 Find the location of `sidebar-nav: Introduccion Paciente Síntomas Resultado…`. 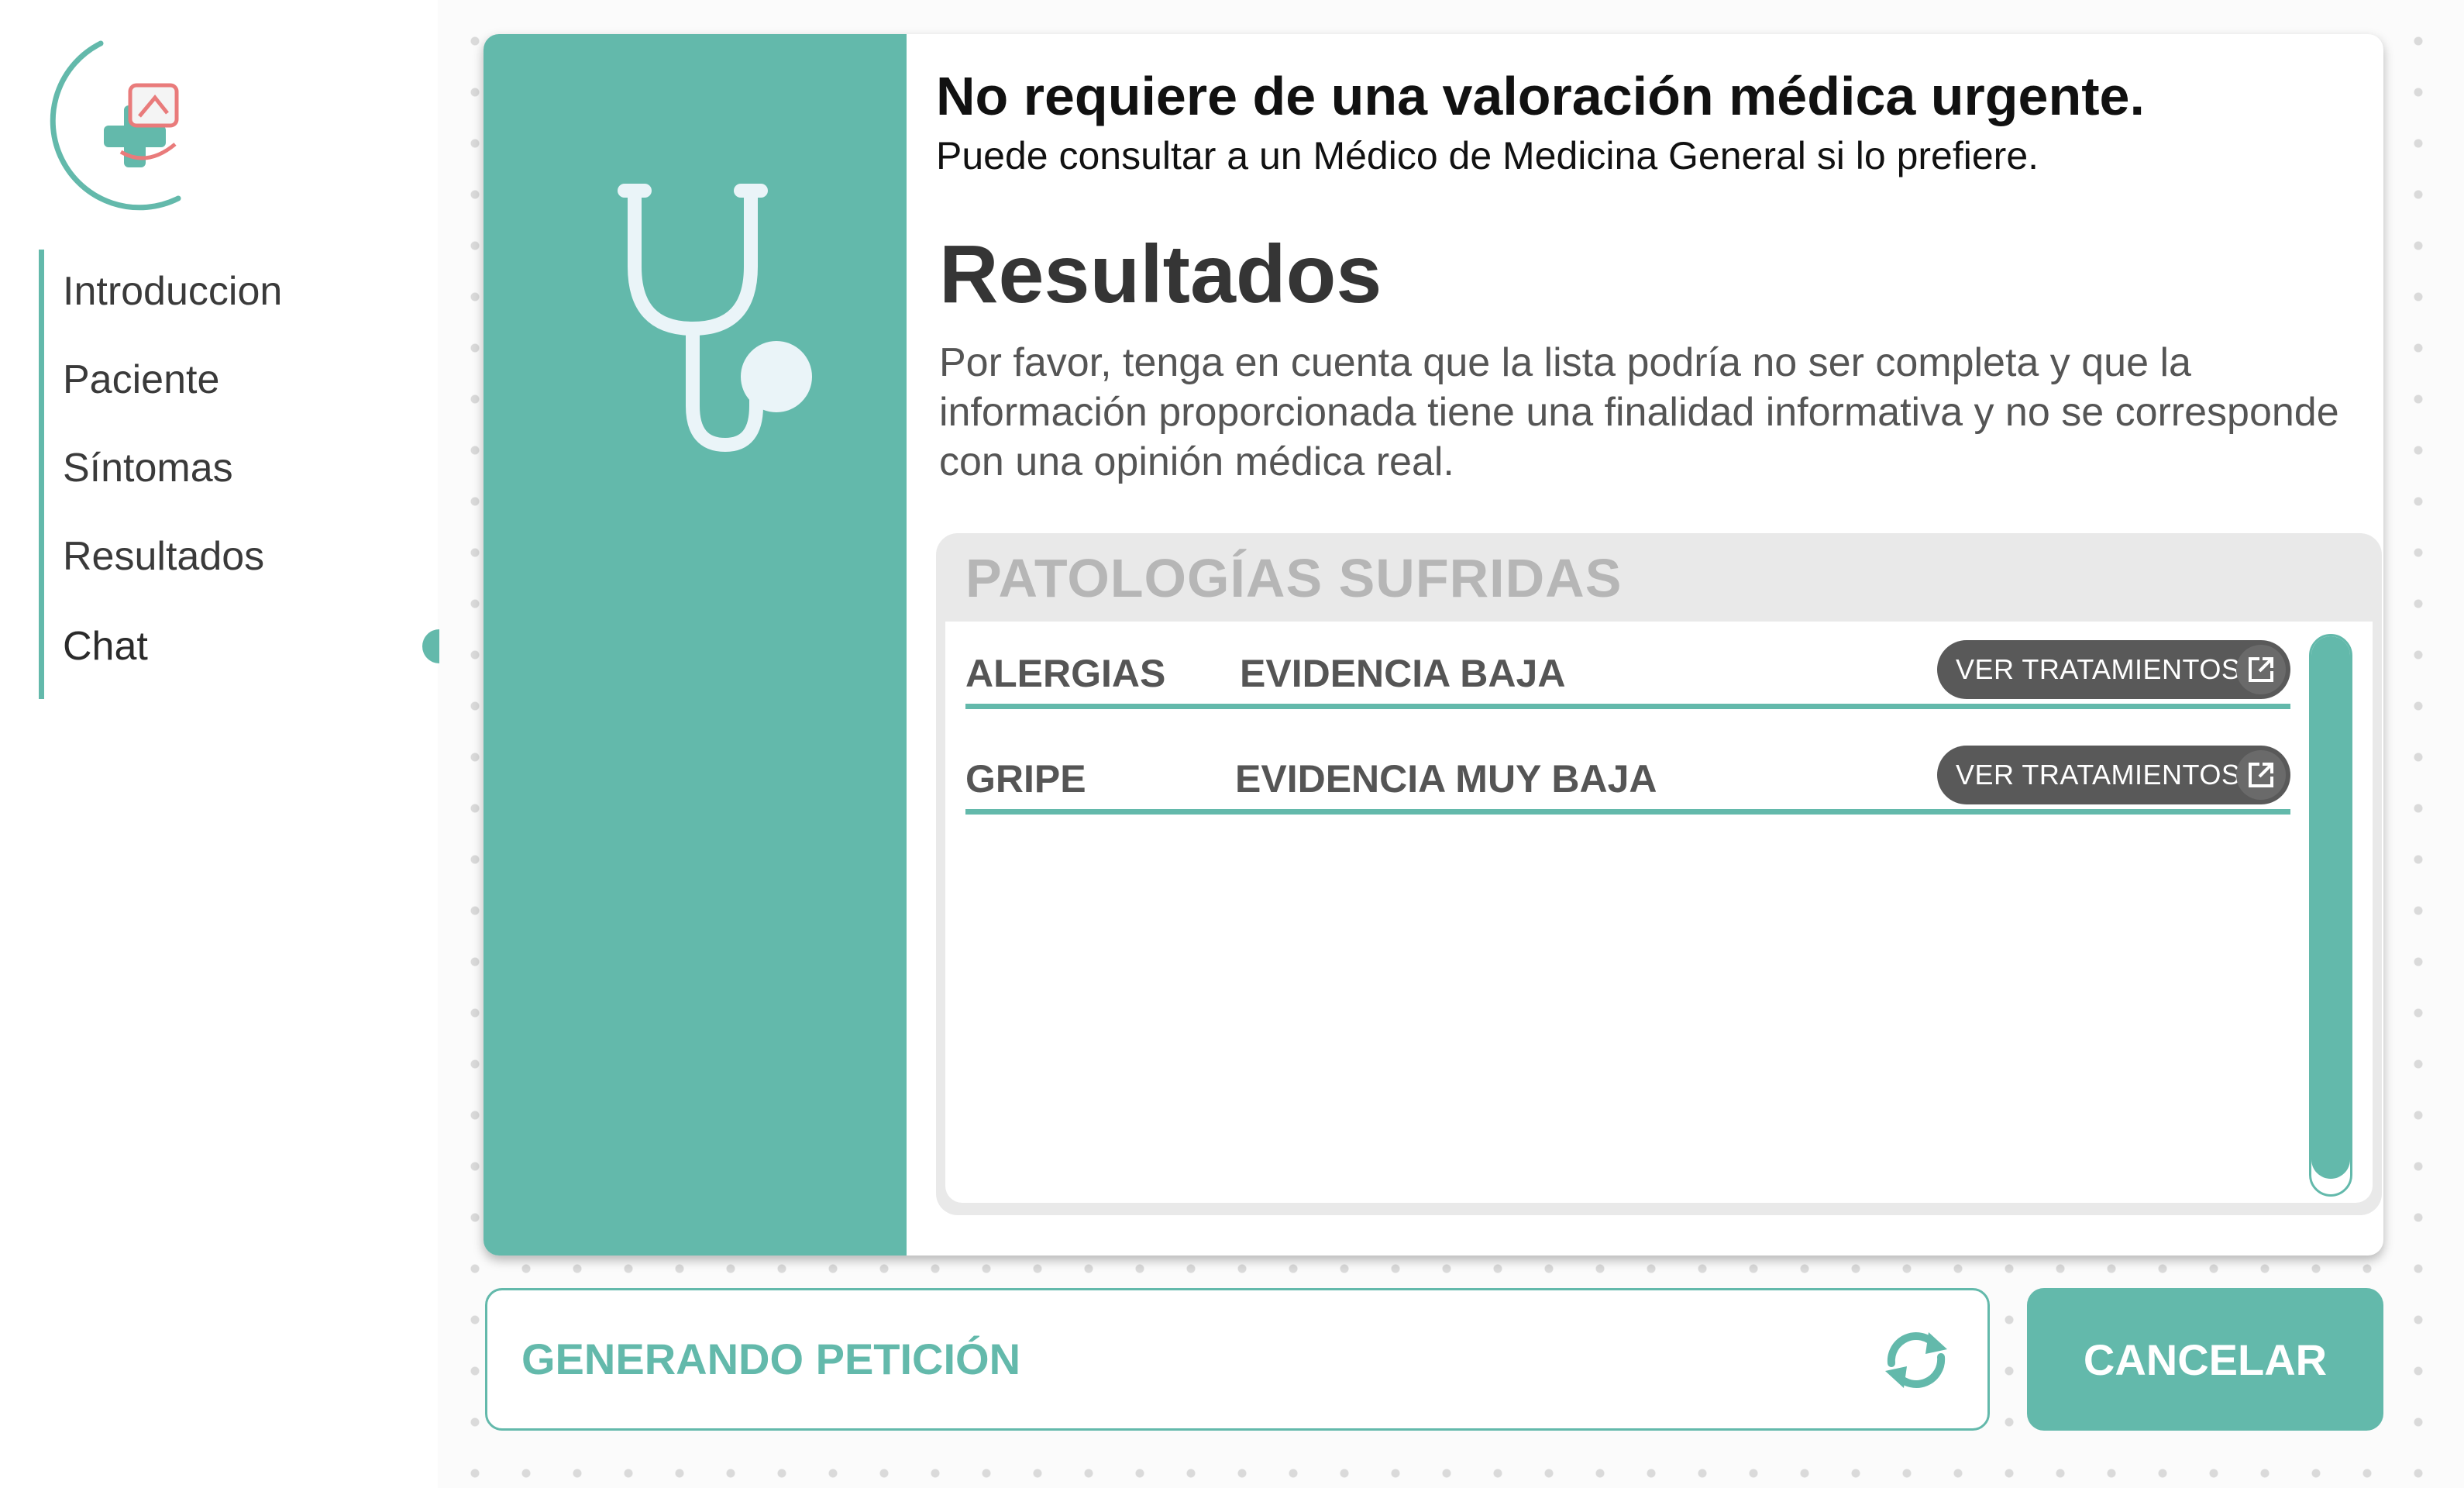

sidebar-nav: Introduccion Paciente Síntomas Resultado… is located at coordinates (239, 474).